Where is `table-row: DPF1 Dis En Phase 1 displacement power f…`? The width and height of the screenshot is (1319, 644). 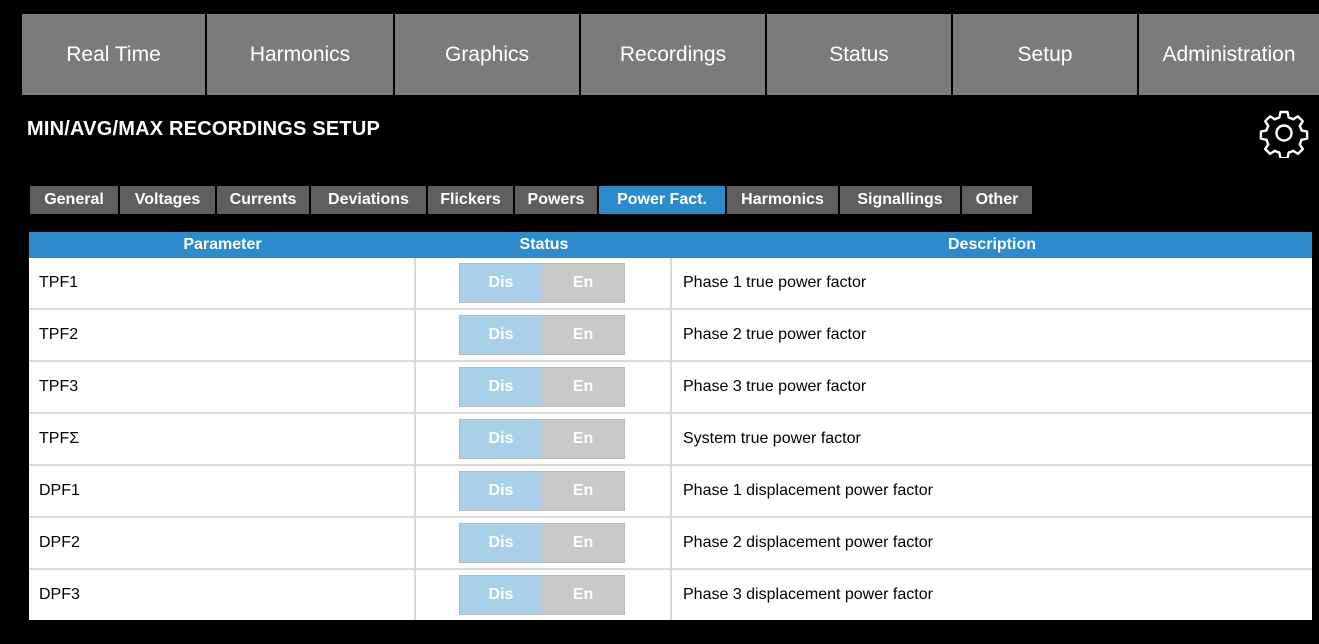 table-row: DPF1 Dis En Phase 1 displacement power f… is located at coordinates (670, 492).